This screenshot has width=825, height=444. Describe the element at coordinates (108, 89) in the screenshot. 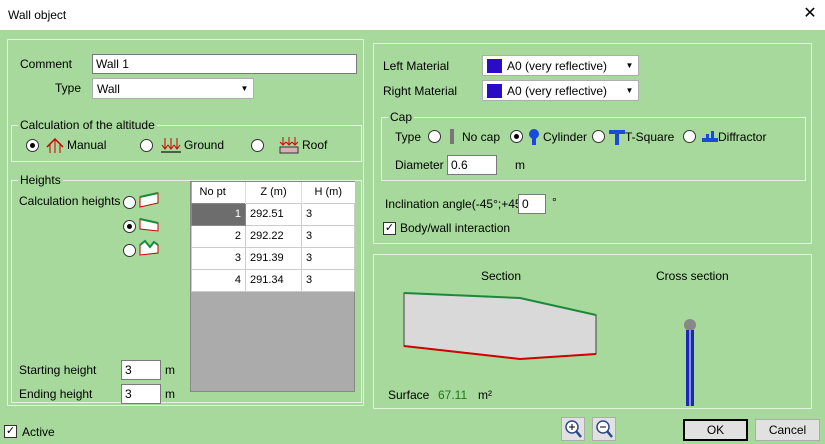

I see `type-value: Wall` at that location.